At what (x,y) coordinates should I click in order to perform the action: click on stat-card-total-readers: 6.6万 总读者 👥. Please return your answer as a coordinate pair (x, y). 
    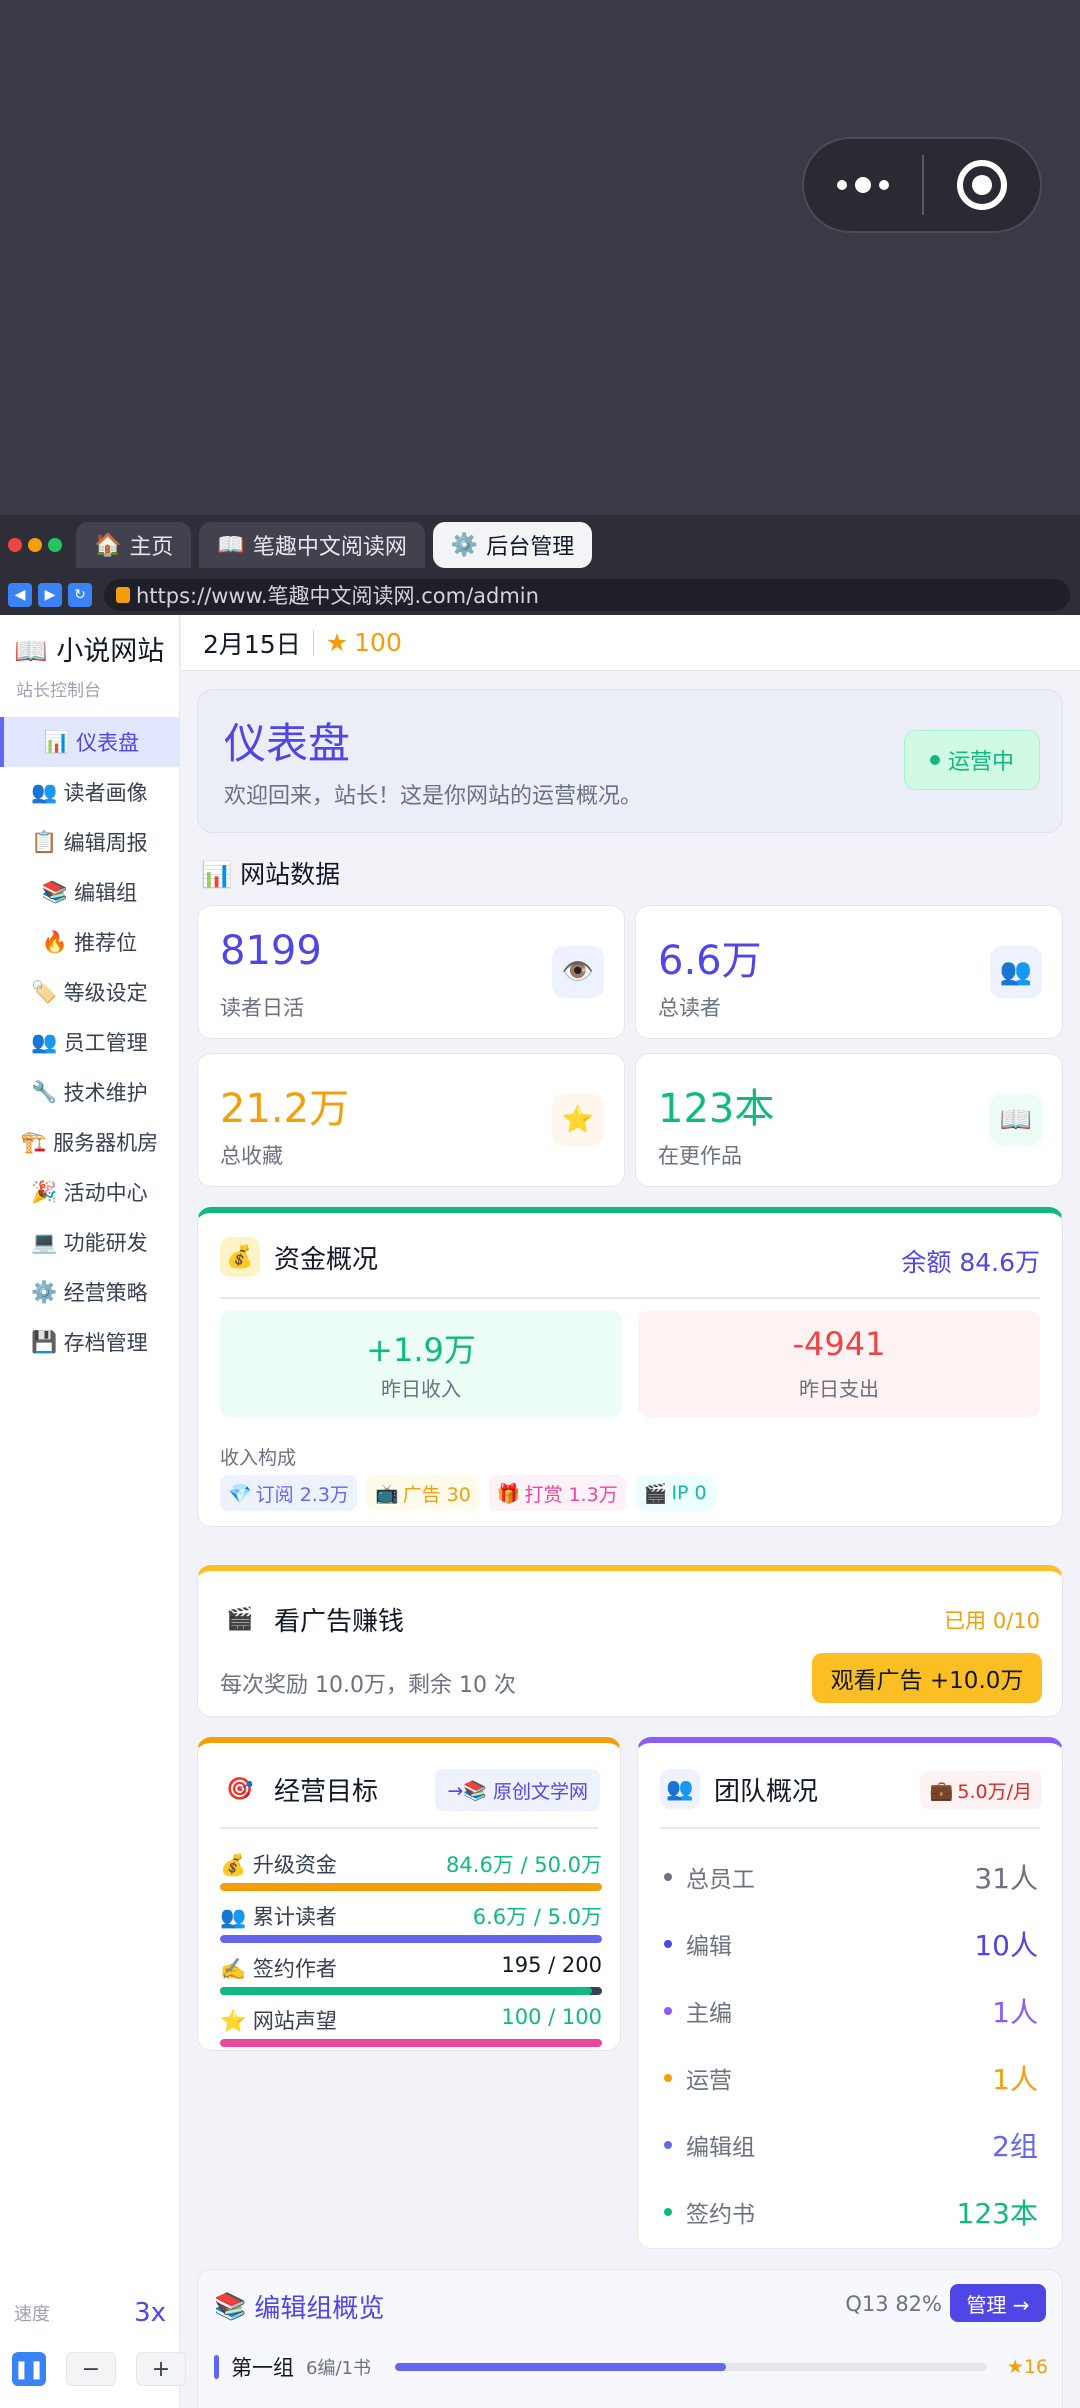
    Looking at the image, I should click on (849, 972).